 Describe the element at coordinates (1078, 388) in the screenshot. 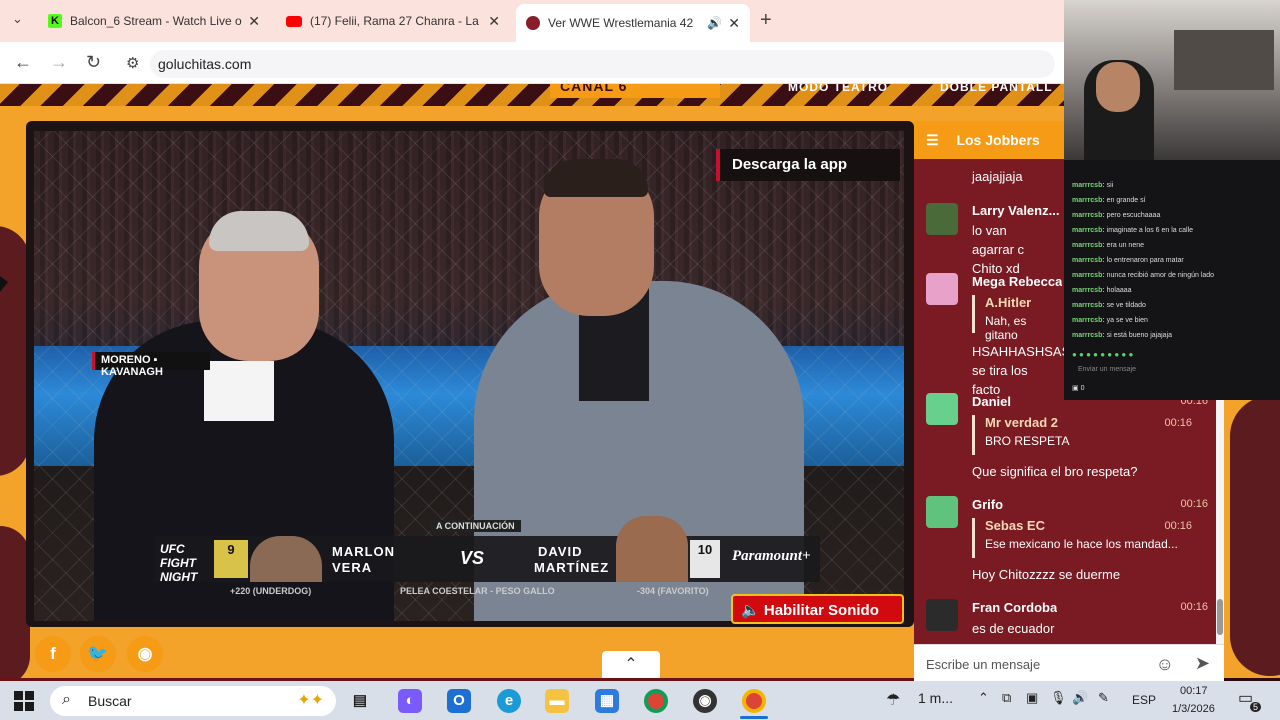

I see `viewer-count: ▣ 0` at that location.